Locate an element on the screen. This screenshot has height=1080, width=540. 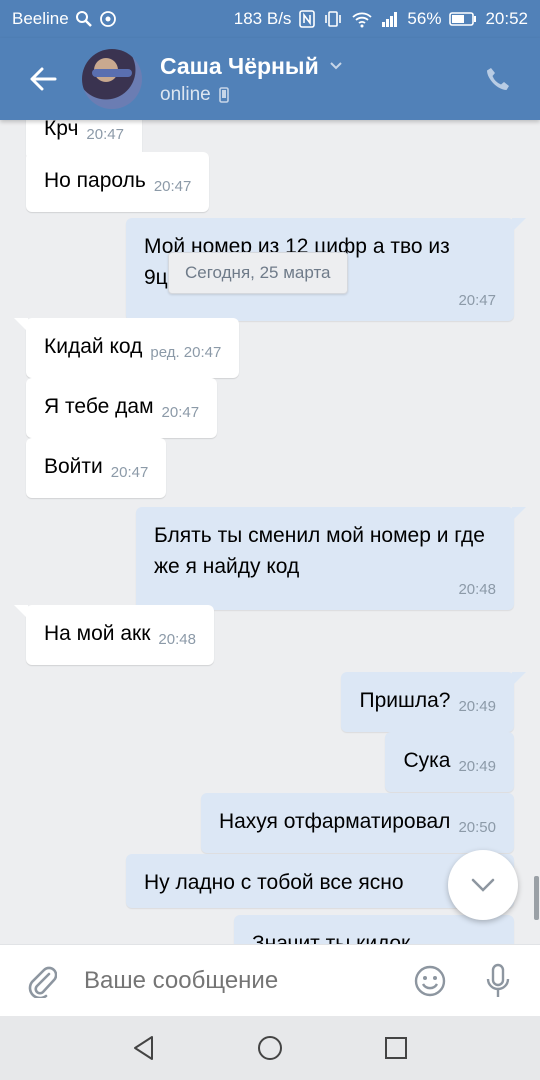
message-text: Войти is located at coordinates (73, 466).